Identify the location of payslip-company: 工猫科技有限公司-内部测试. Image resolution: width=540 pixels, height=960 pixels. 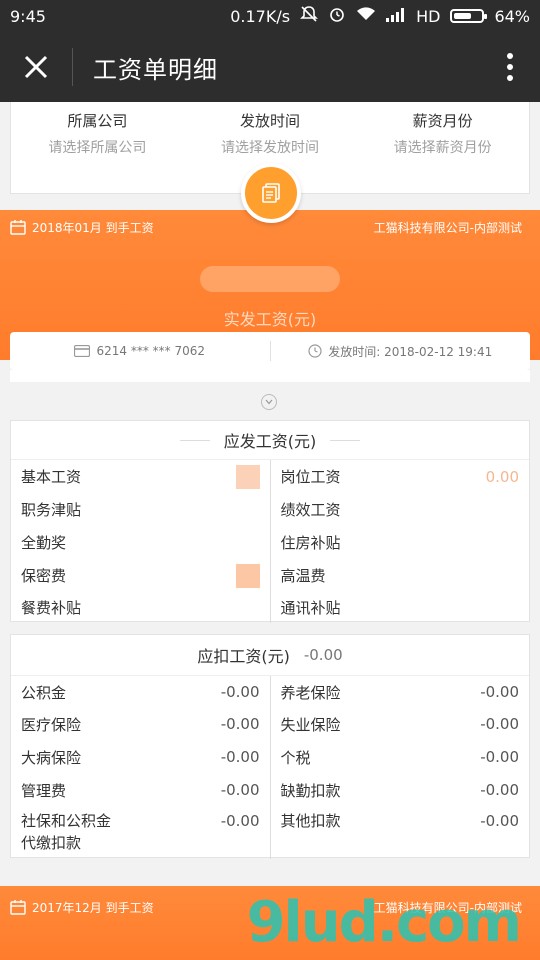
(447, 227).